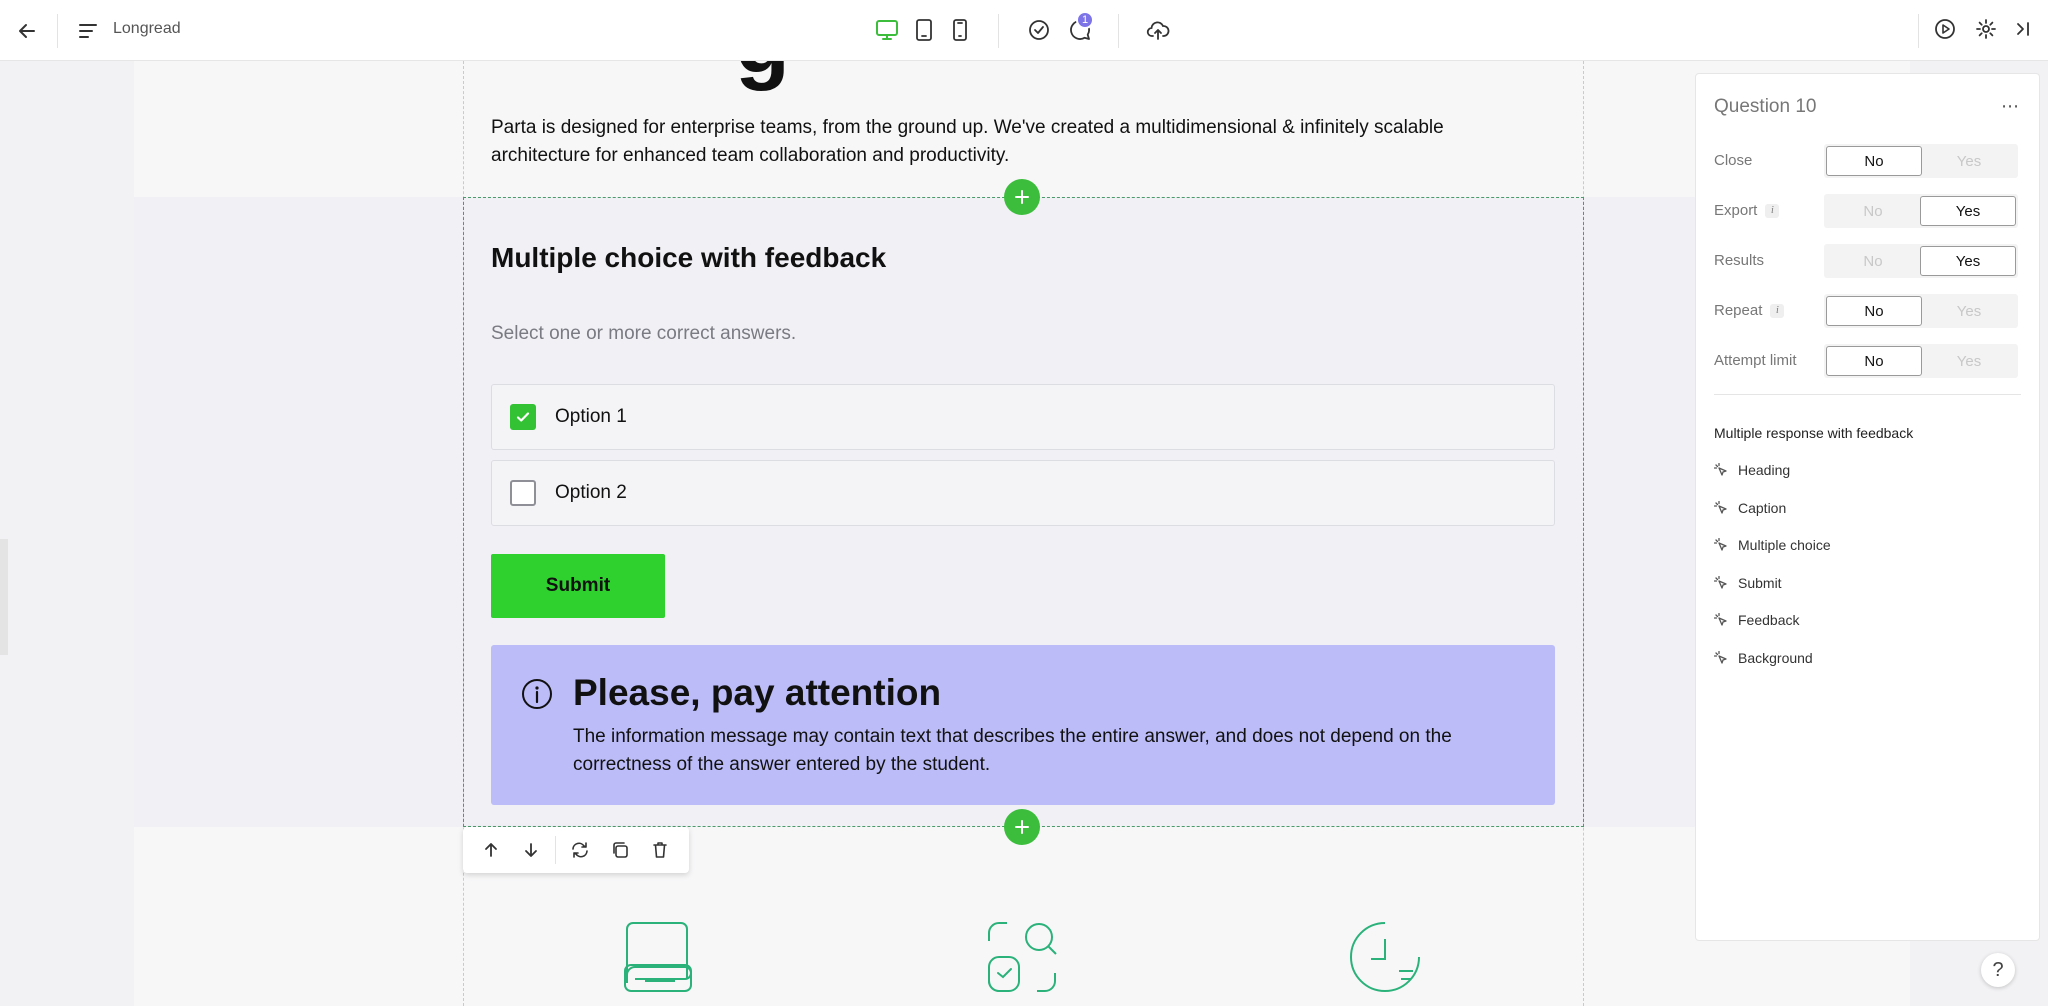  I want to click on back-arrow-icon, so click(27, 31).